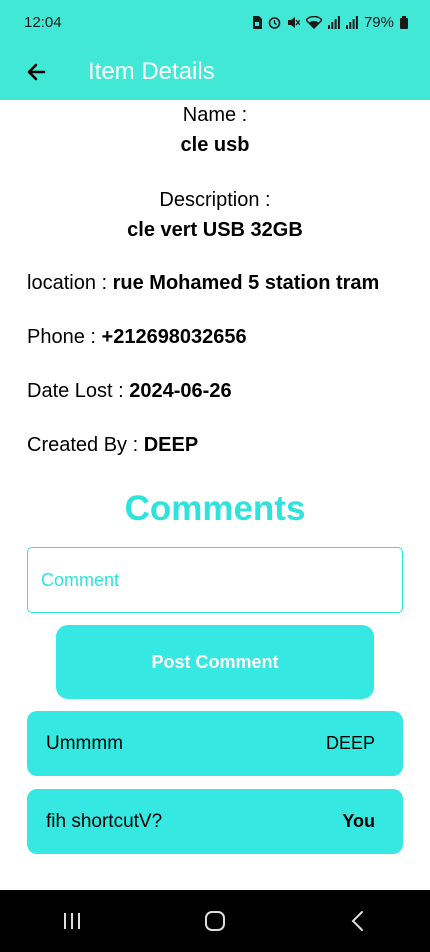 The height and width of the screenshot is (952, 430). What do you see at coordinates (85, 743) in the screenshot?
I see `comment-text: Ummmm` at bounding box center [85, 743].